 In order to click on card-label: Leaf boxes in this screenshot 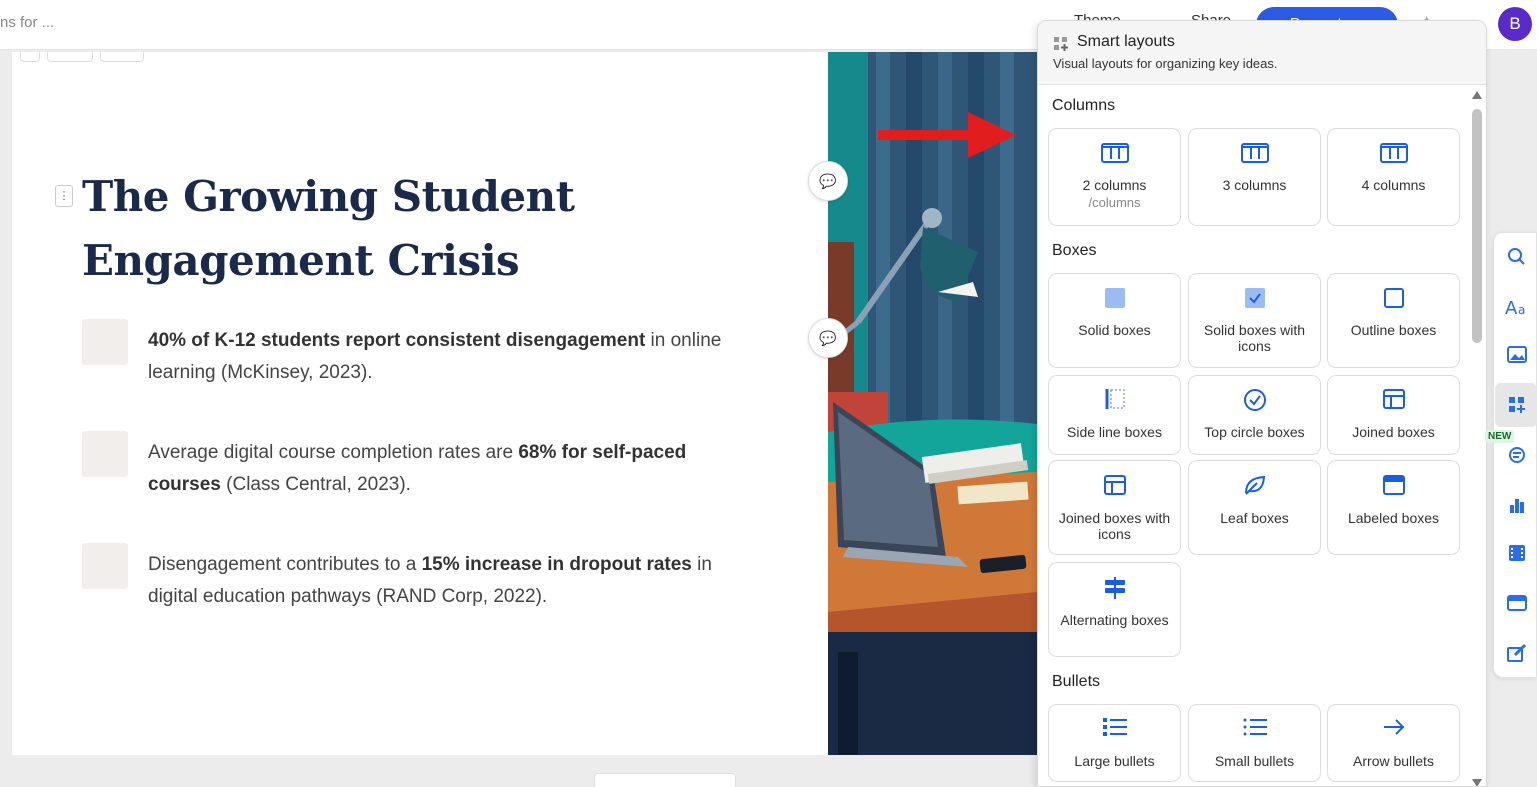, I will do `click(1254, 518)`.